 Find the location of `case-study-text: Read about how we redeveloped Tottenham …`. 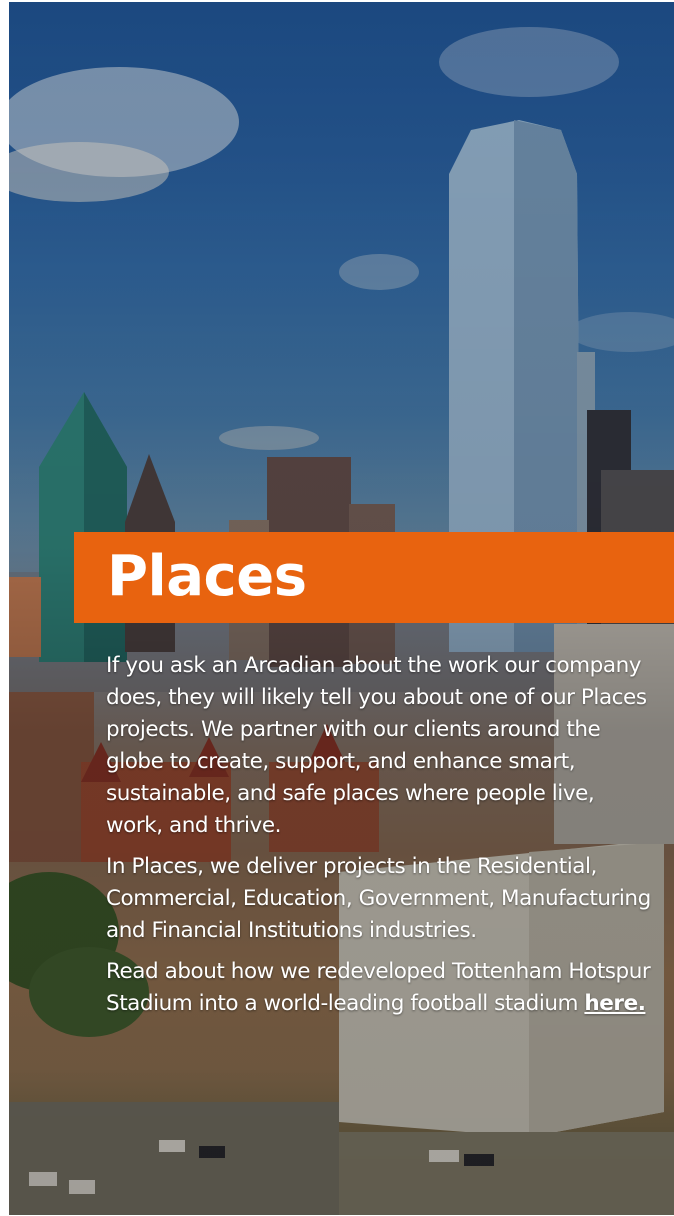

case-study-text: Read about how we redeveloped Tottenham … is located at coordinates (378, 987).